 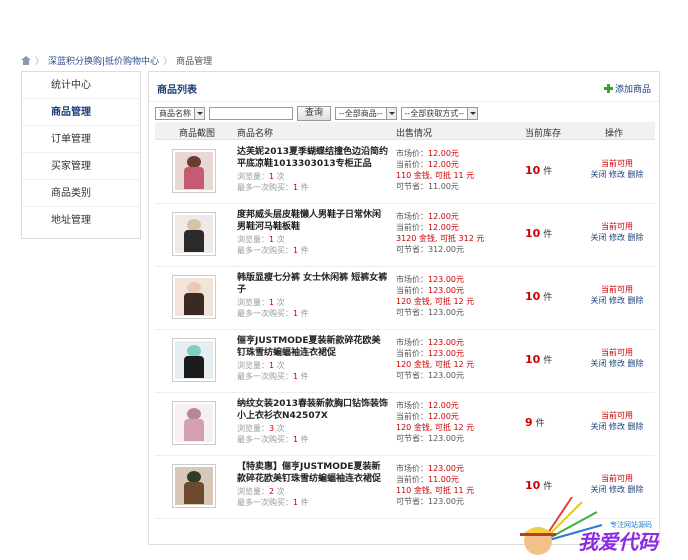 What do you see at coordinates (313, 410) in the screenshot?
I see `product-name: 纳纹女装2013春装新款胸口钻饰装饰小上衣衫衣N42507X` at bounding box center [313, 410].